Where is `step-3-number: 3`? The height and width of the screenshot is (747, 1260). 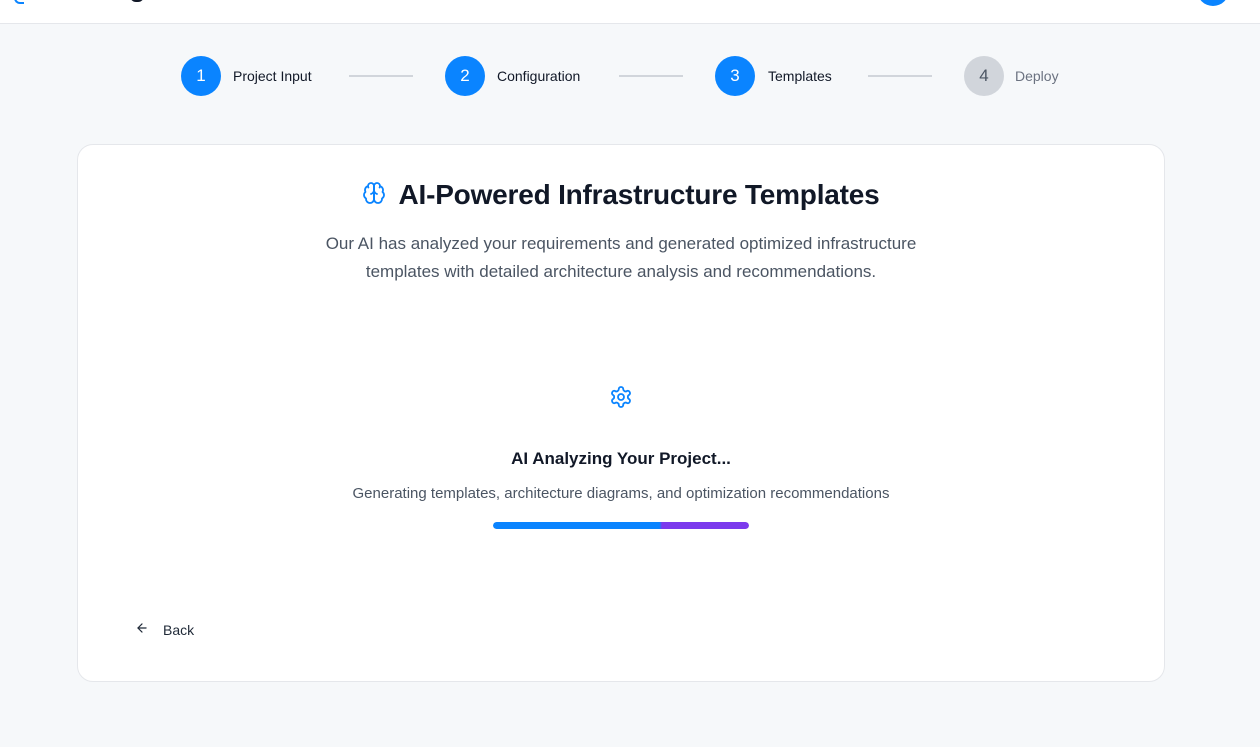 step-3-number: 3 is located at coordinates (735, 75).